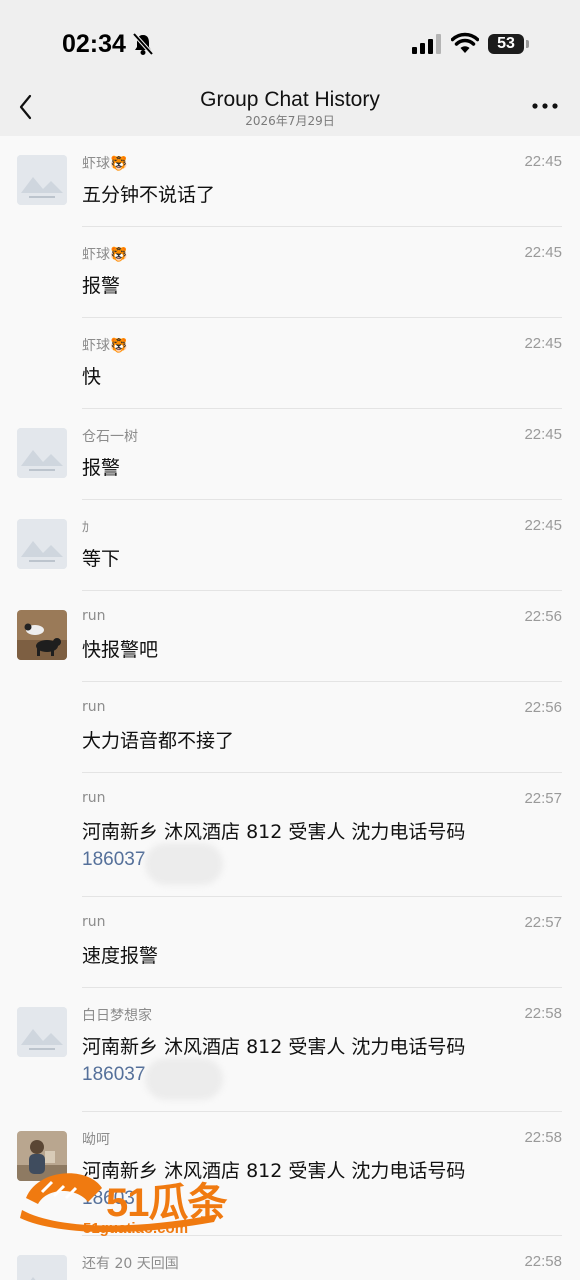  I want to click on sender-name: 还有 20 天回国, so click(130, 1264).